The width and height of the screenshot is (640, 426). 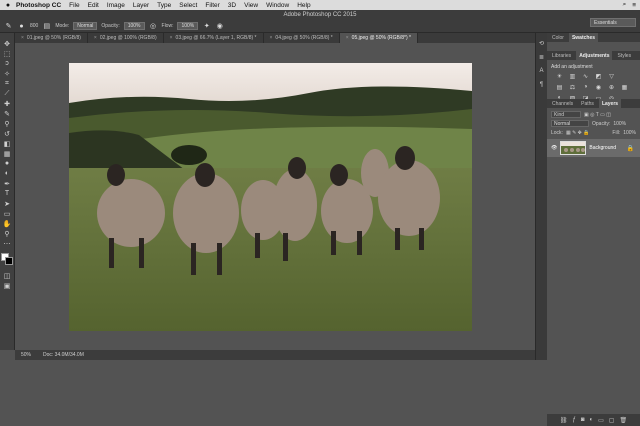 I want to click on path-select-icon: ➤, so click(x=7, y=203).